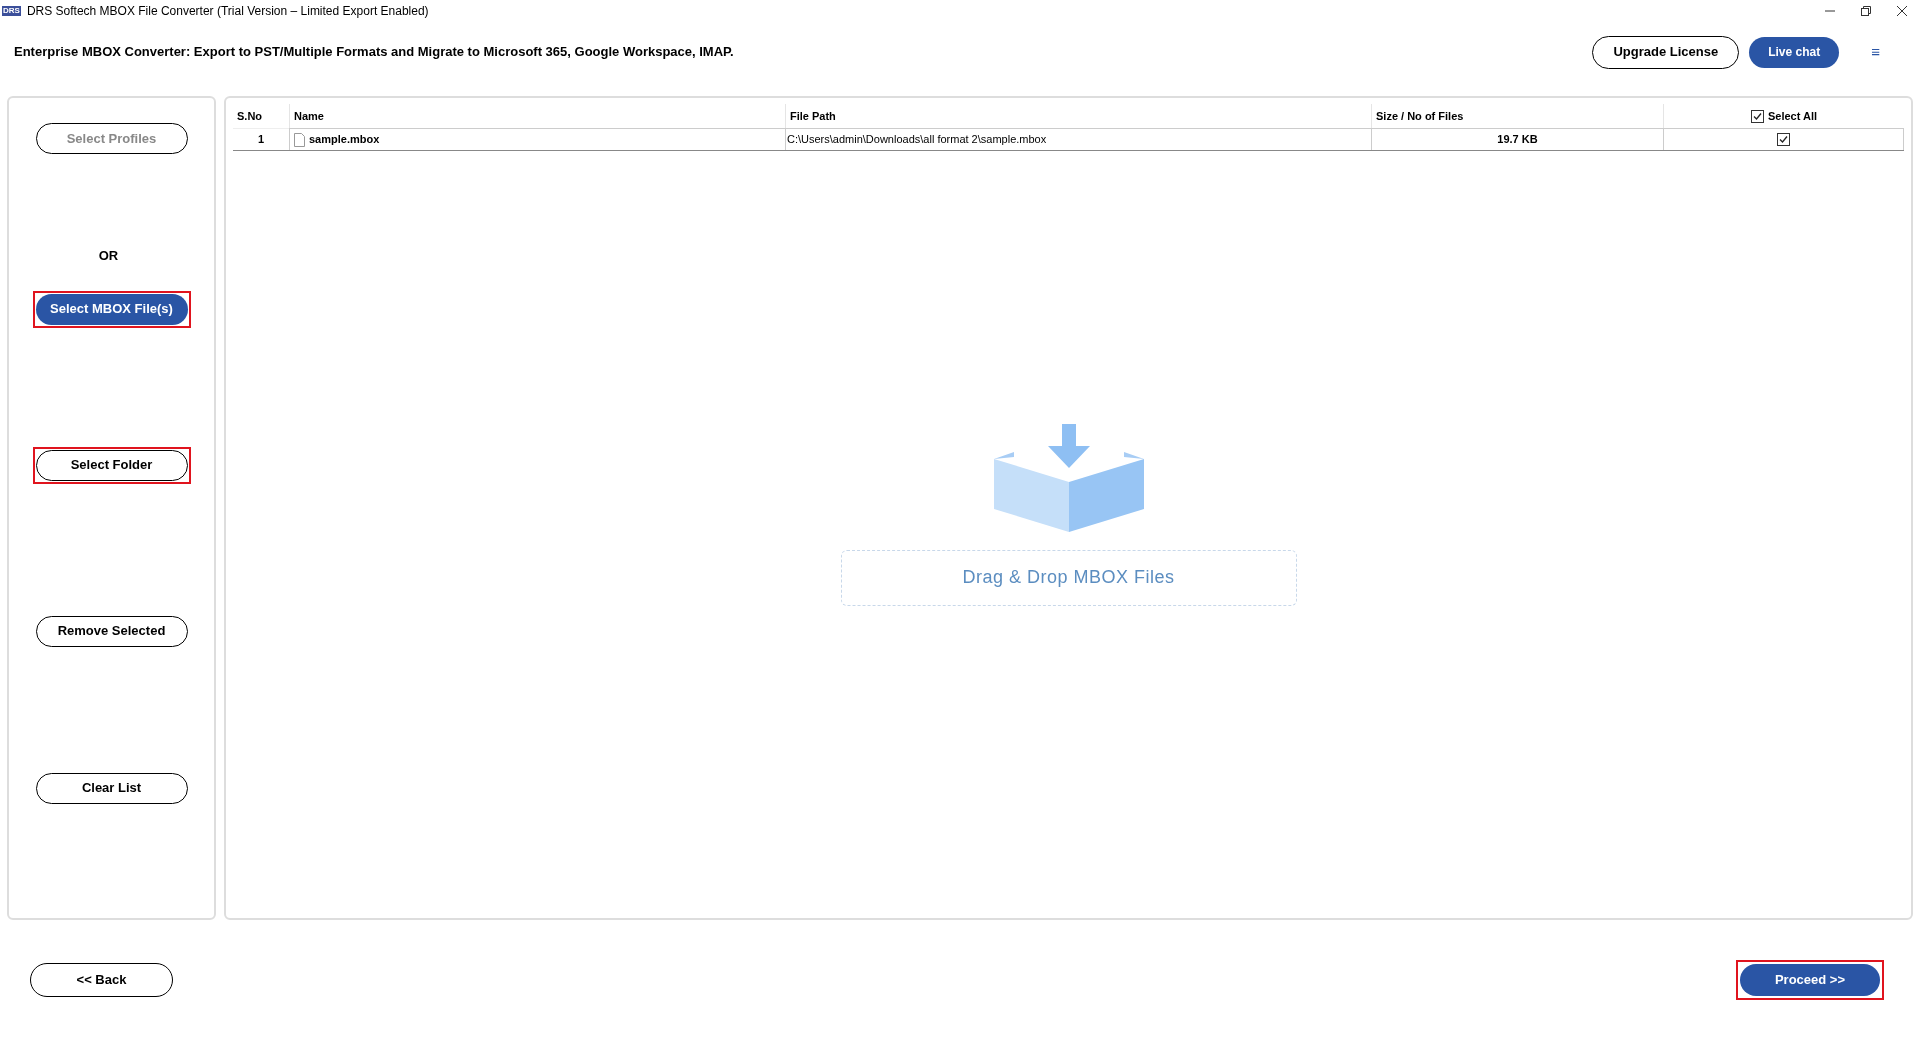 The width and height of the screenshot is (1920, 1040). Describe the element at coordinates (1078, 139) in the screenshot. I see `table-cell: C:\Users\admin\Downloads\all format 2\sample.mbox` at that location.